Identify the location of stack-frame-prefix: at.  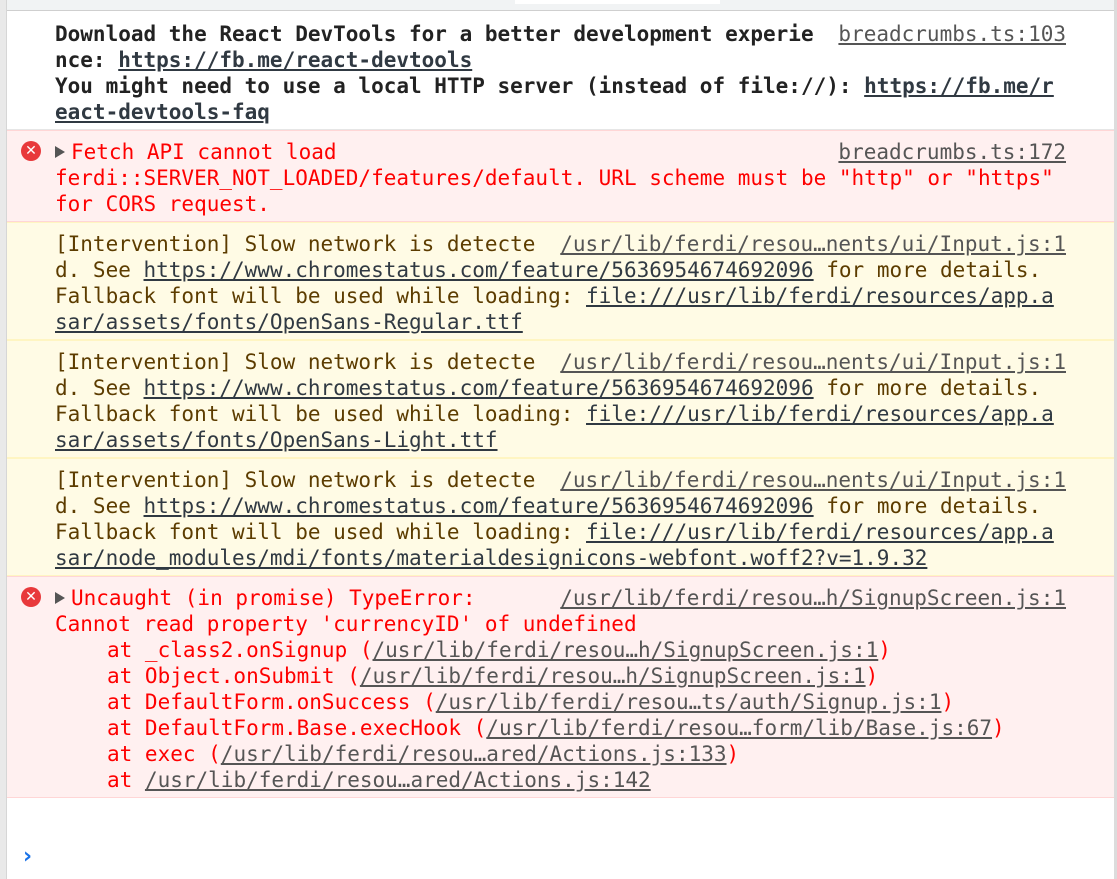
(126, 780).